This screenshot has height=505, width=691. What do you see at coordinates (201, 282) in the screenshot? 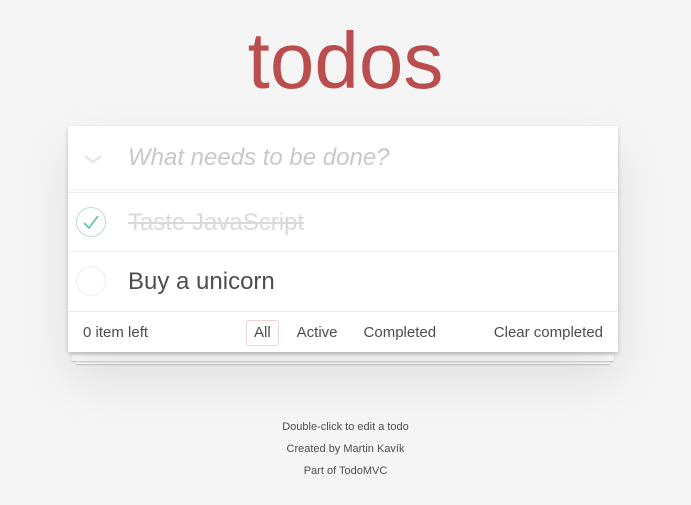
I see `todo-label: Buy a unicorn` at bounding box center [201, 282].